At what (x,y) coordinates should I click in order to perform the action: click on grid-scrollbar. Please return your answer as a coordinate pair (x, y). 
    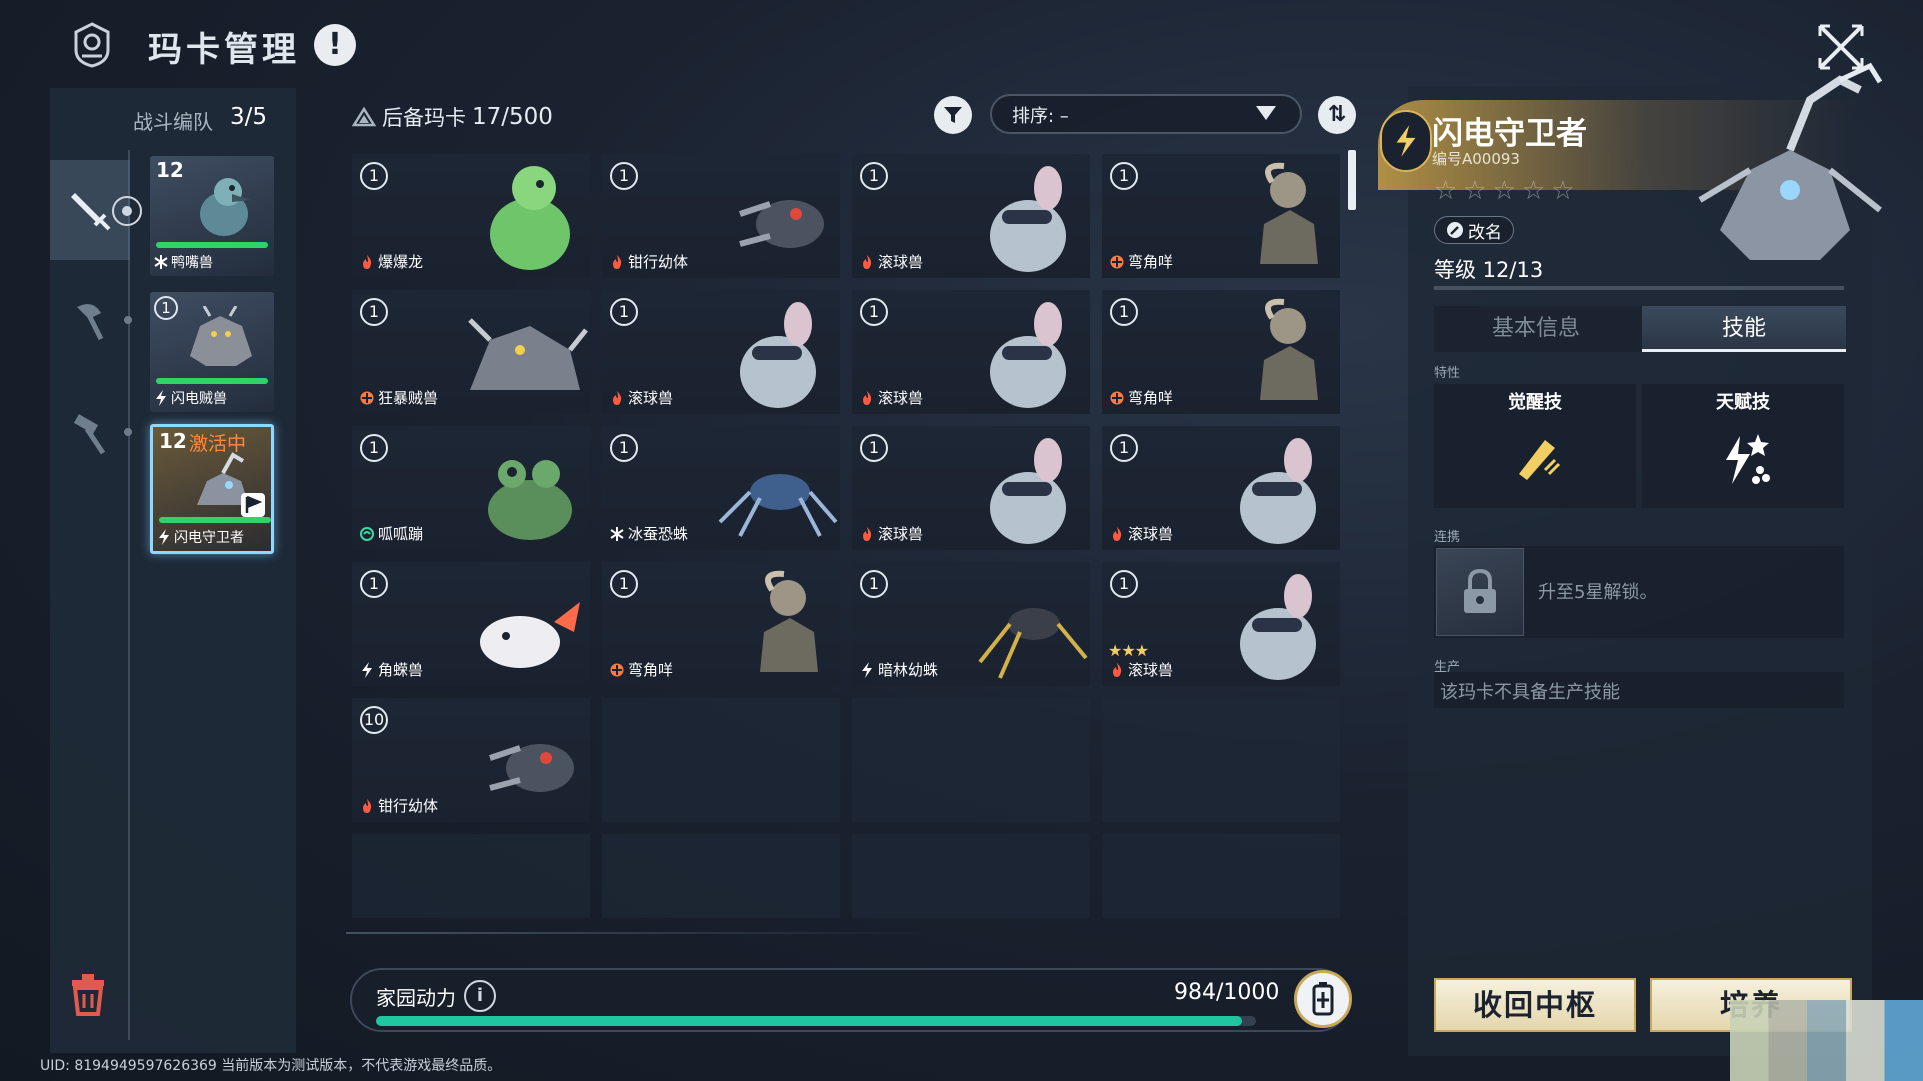
    Looking at the image, I should click on (1352, 180).